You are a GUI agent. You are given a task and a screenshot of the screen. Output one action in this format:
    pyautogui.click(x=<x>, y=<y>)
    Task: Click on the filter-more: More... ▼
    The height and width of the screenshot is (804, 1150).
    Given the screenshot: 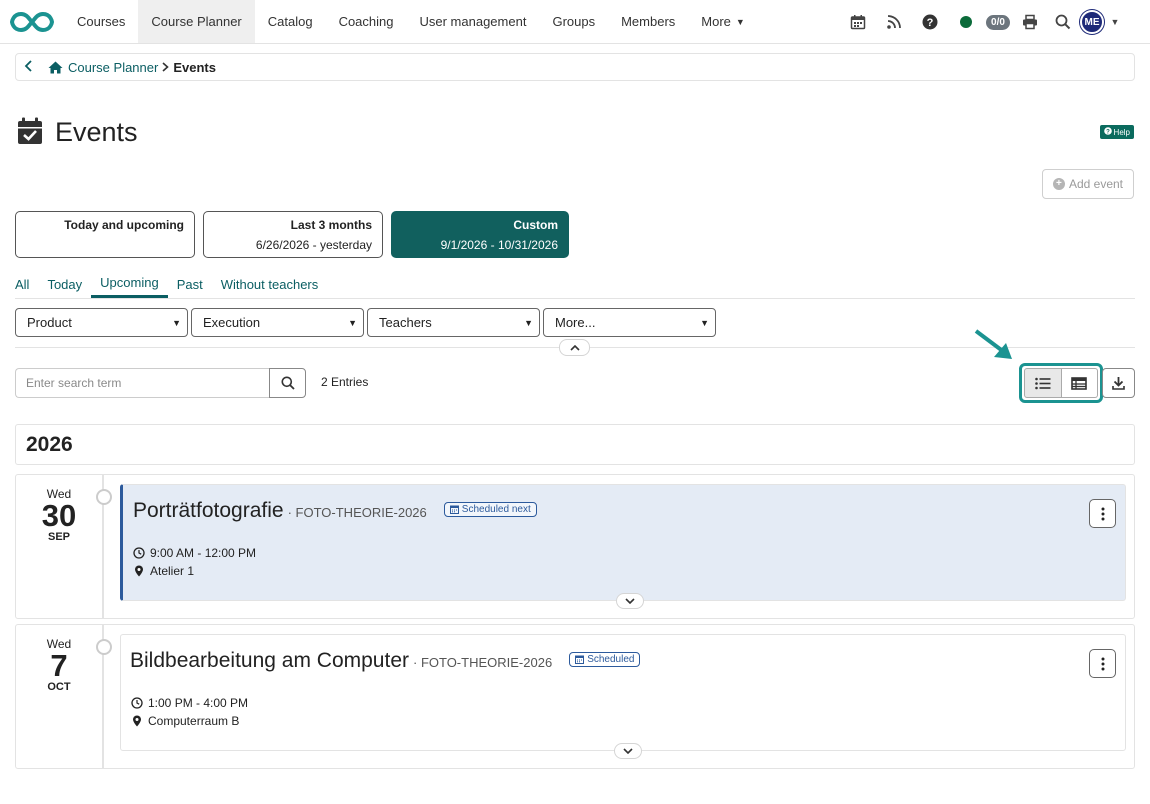 What is the action you would take?
    pyautogui.click(x=629, y=322)
    